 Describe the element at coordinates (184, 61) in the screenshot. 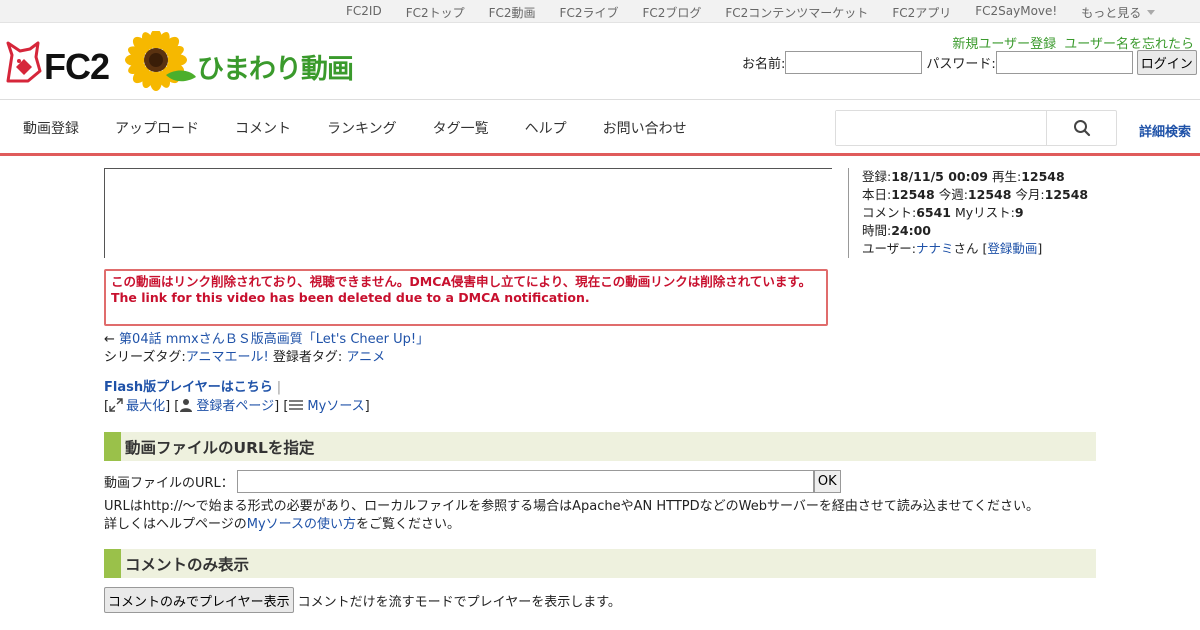

I see `himawari-logo: FC2 ひまわり動画` at that location.